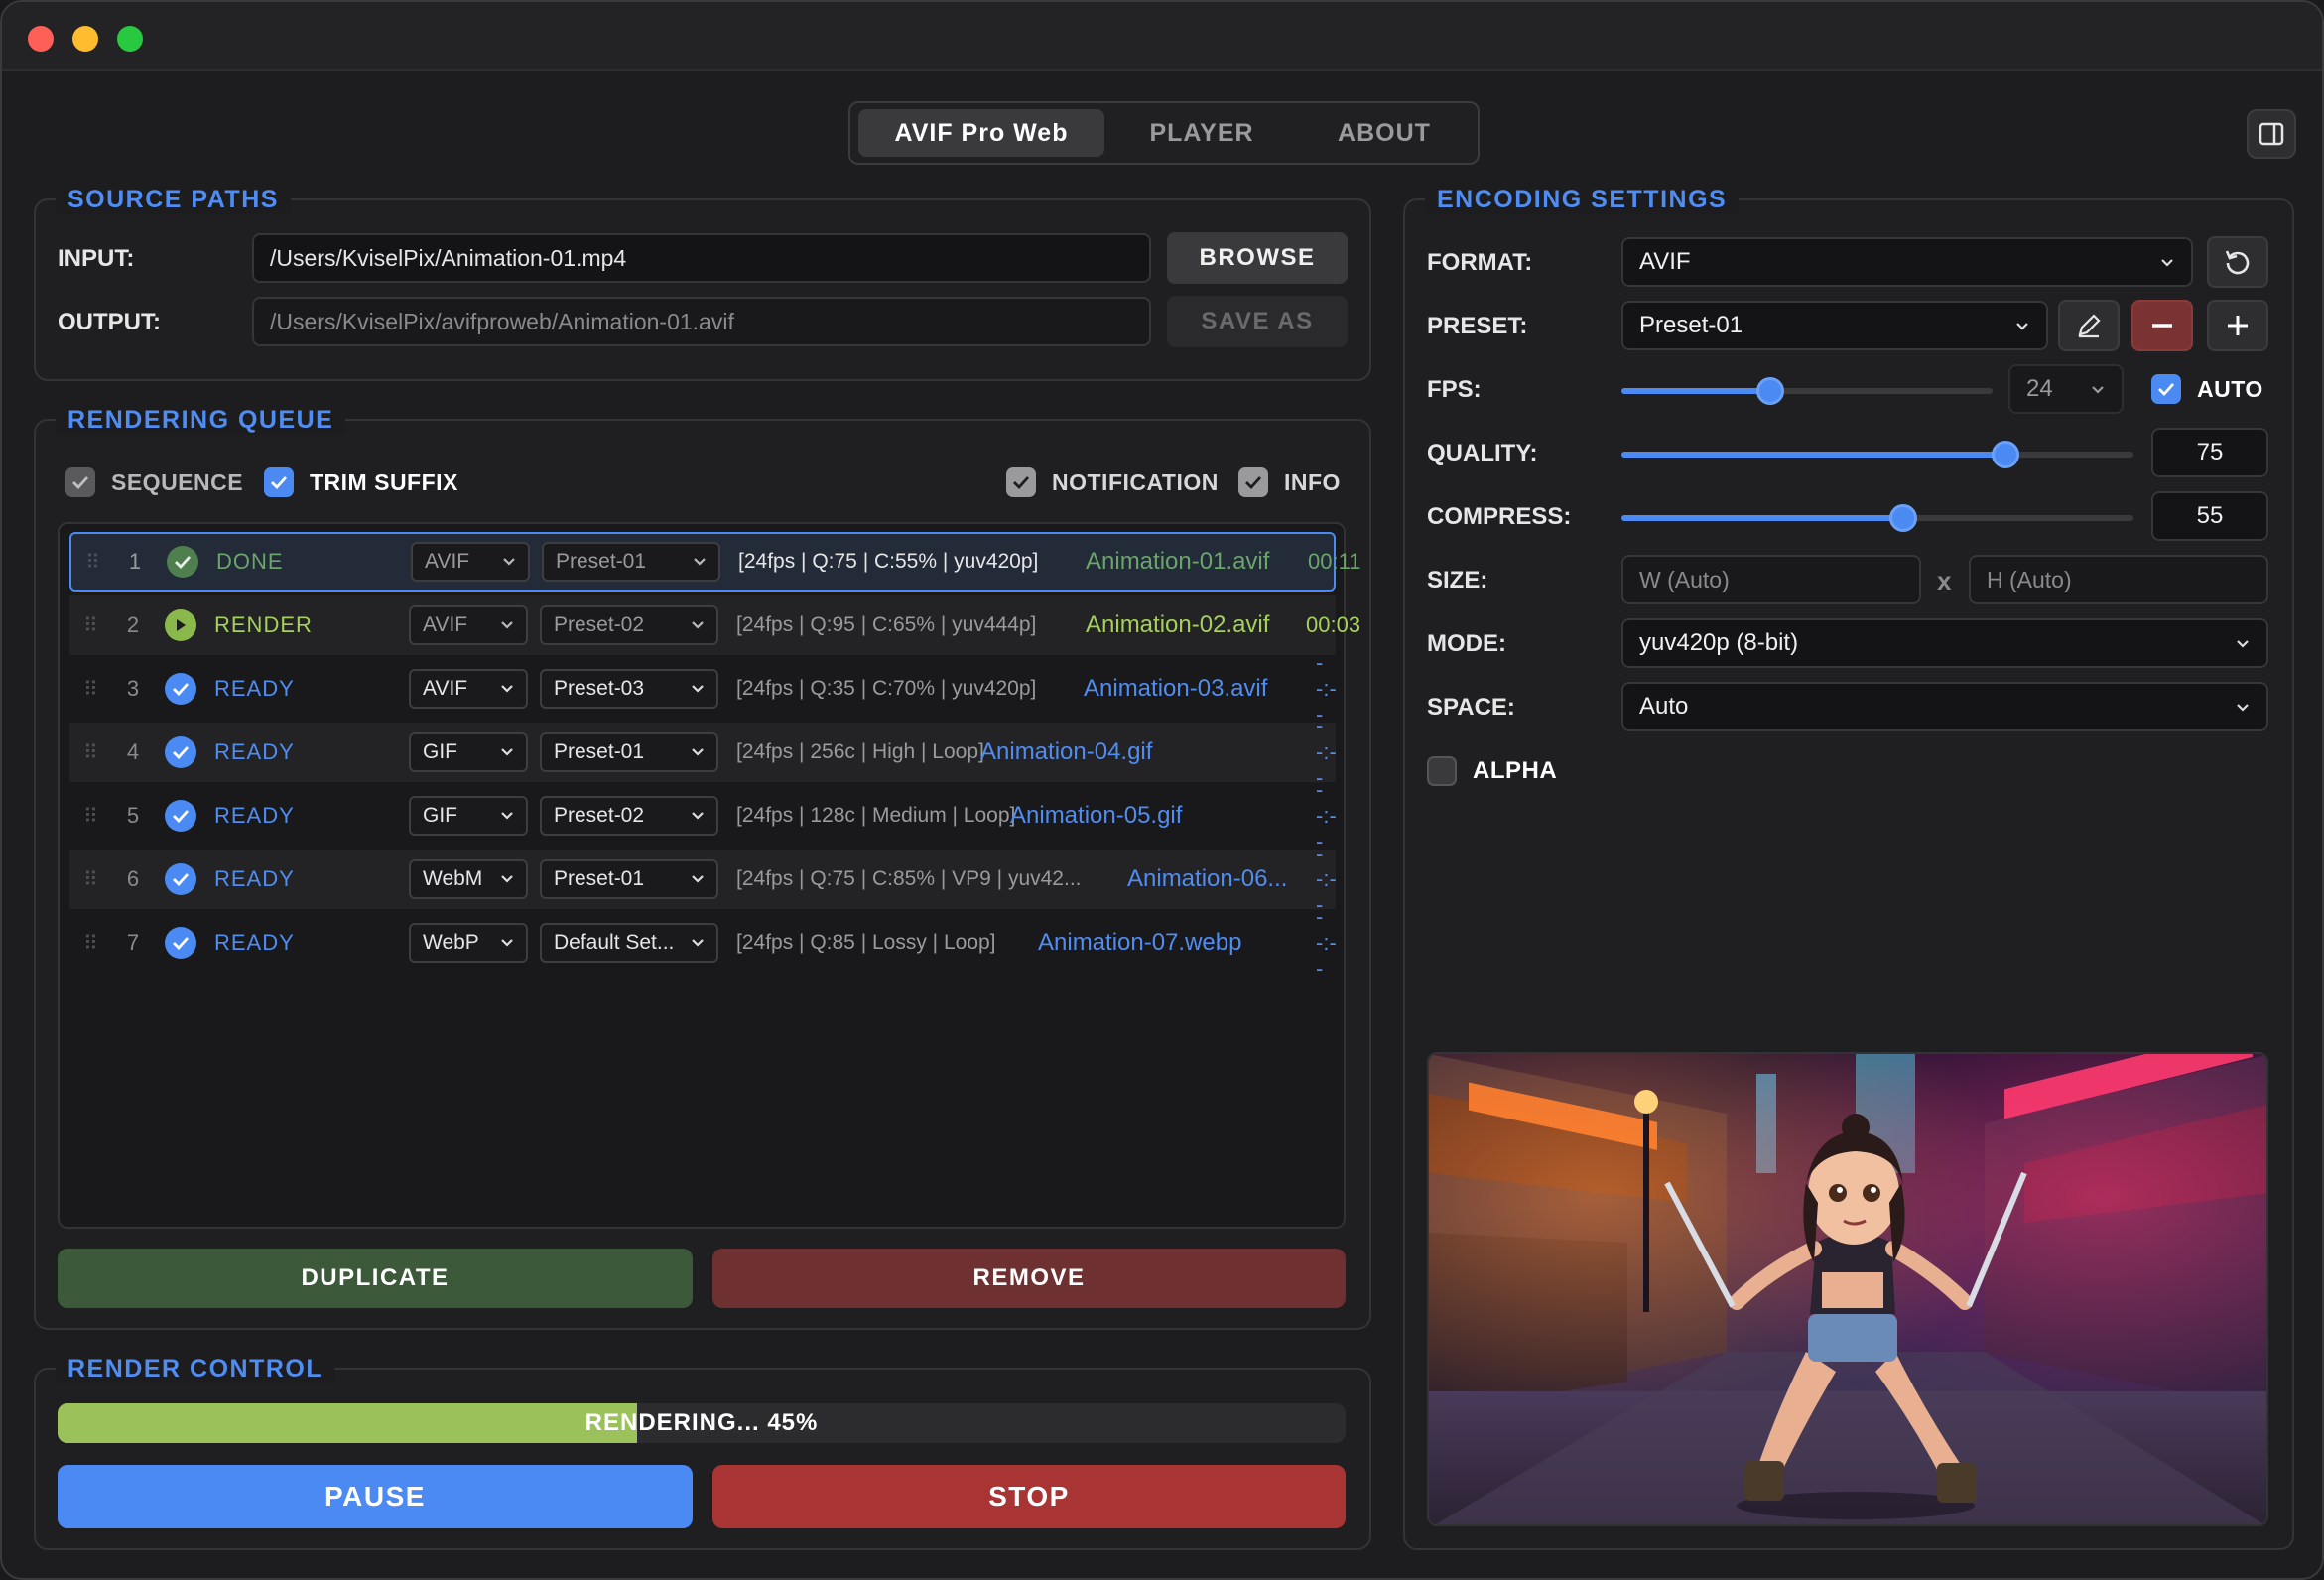 This screenshot has height=1580, width=2324. Describe the element at coordinates (1029, 1497) in the screenshot. I see `stop-button: STOP` at that location.